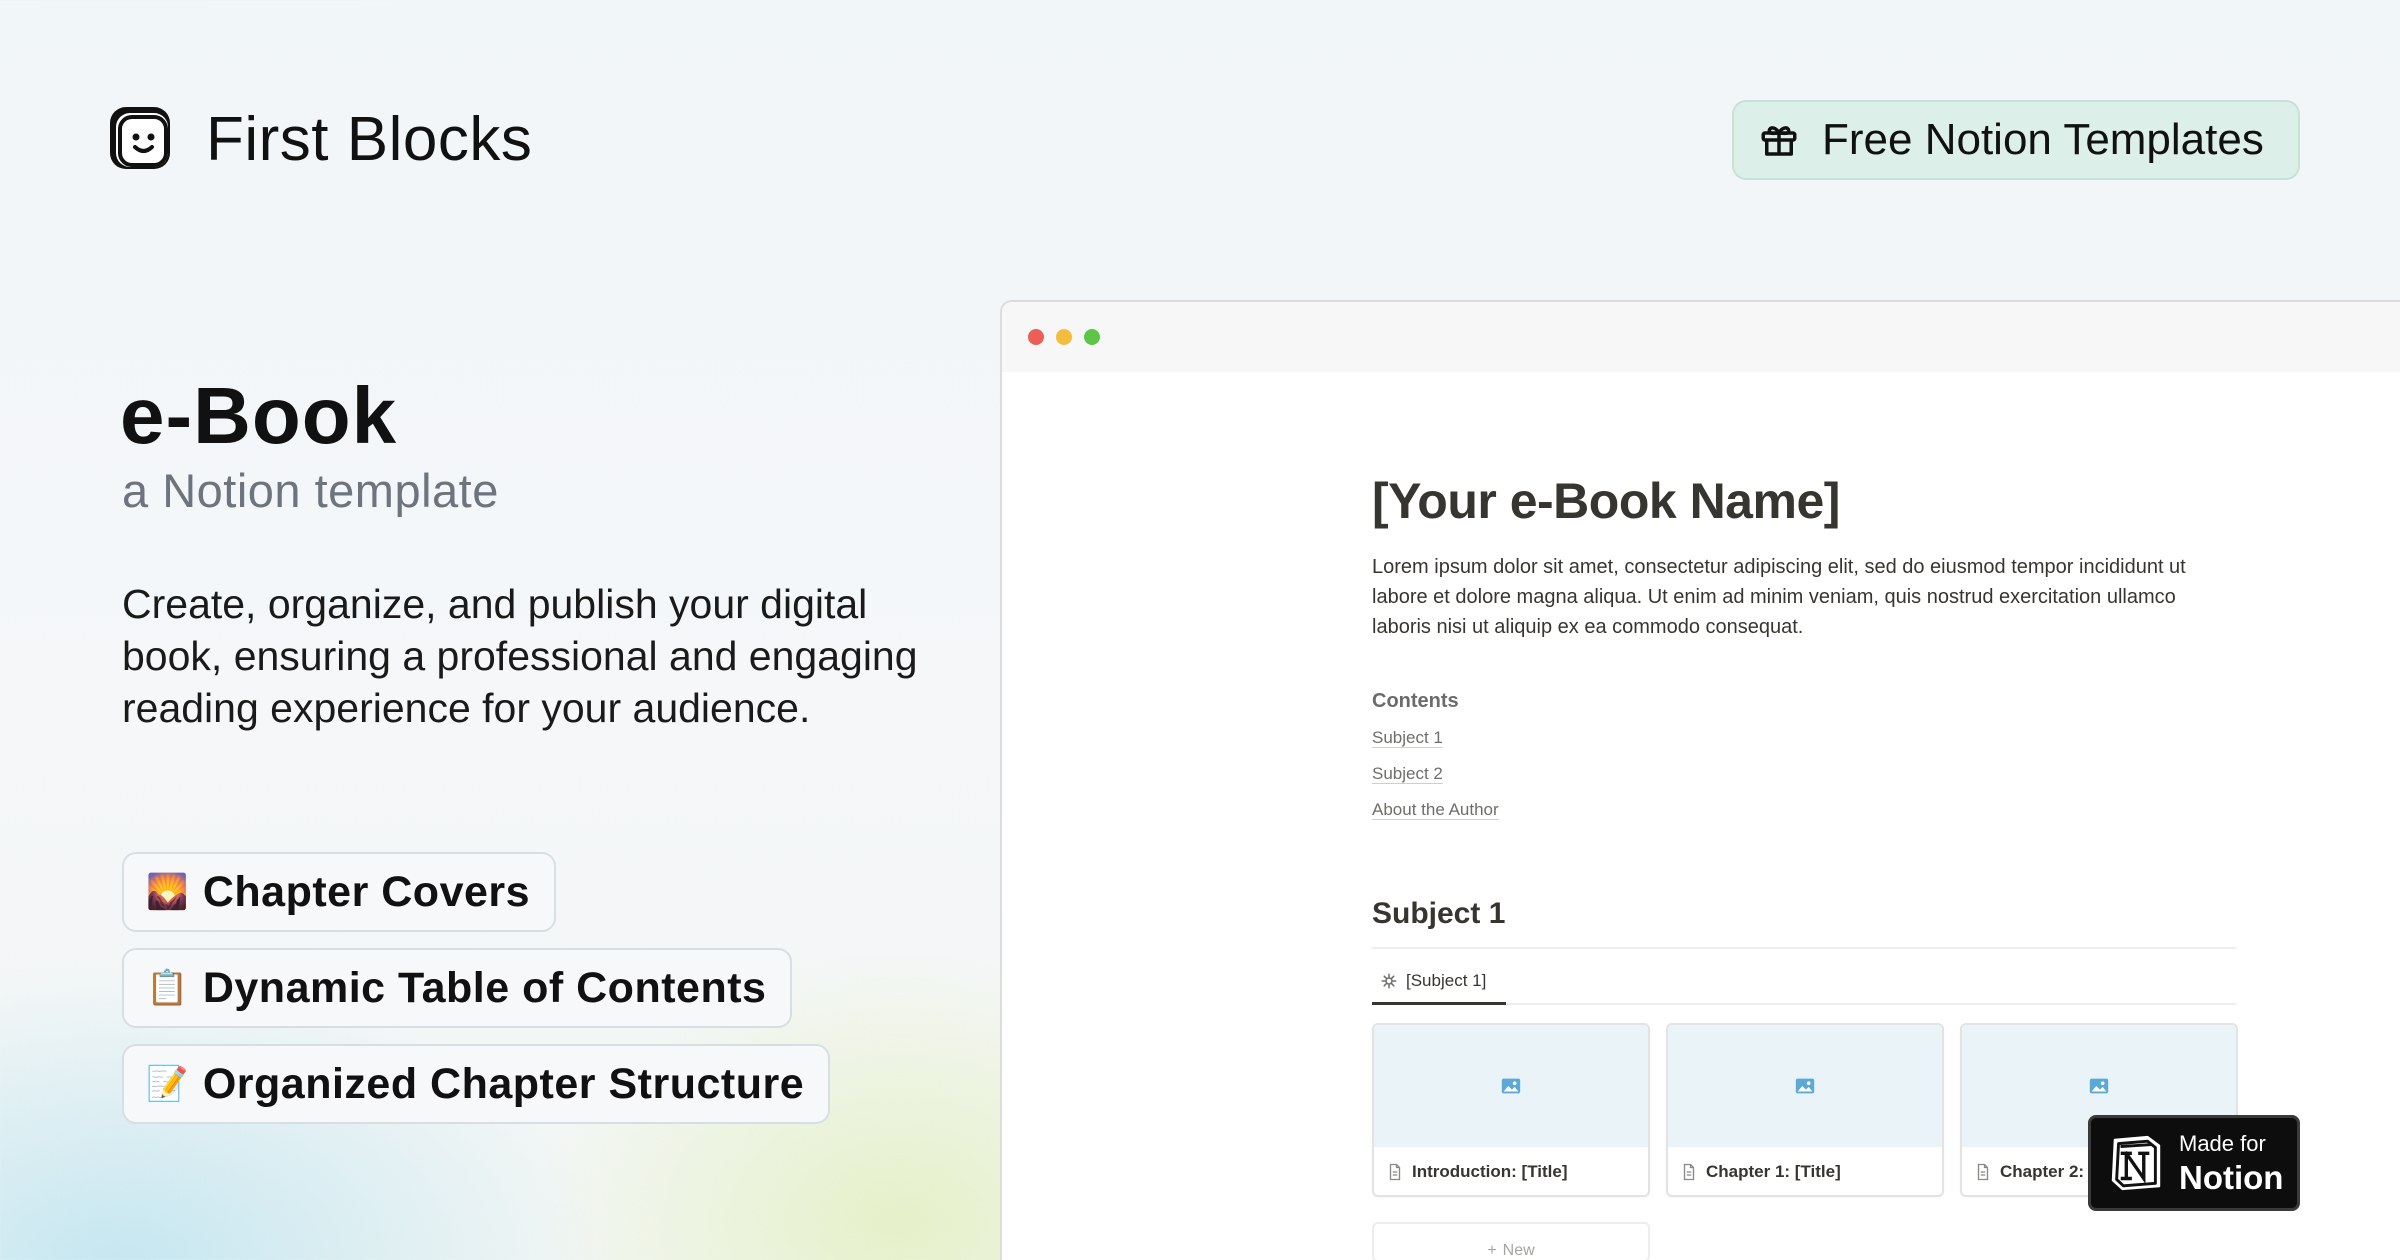 Image resolution: width=2400 pixels, height=1260 pixels. I want to click on page-title: [Your e-Book Name], so click(1803, 501).